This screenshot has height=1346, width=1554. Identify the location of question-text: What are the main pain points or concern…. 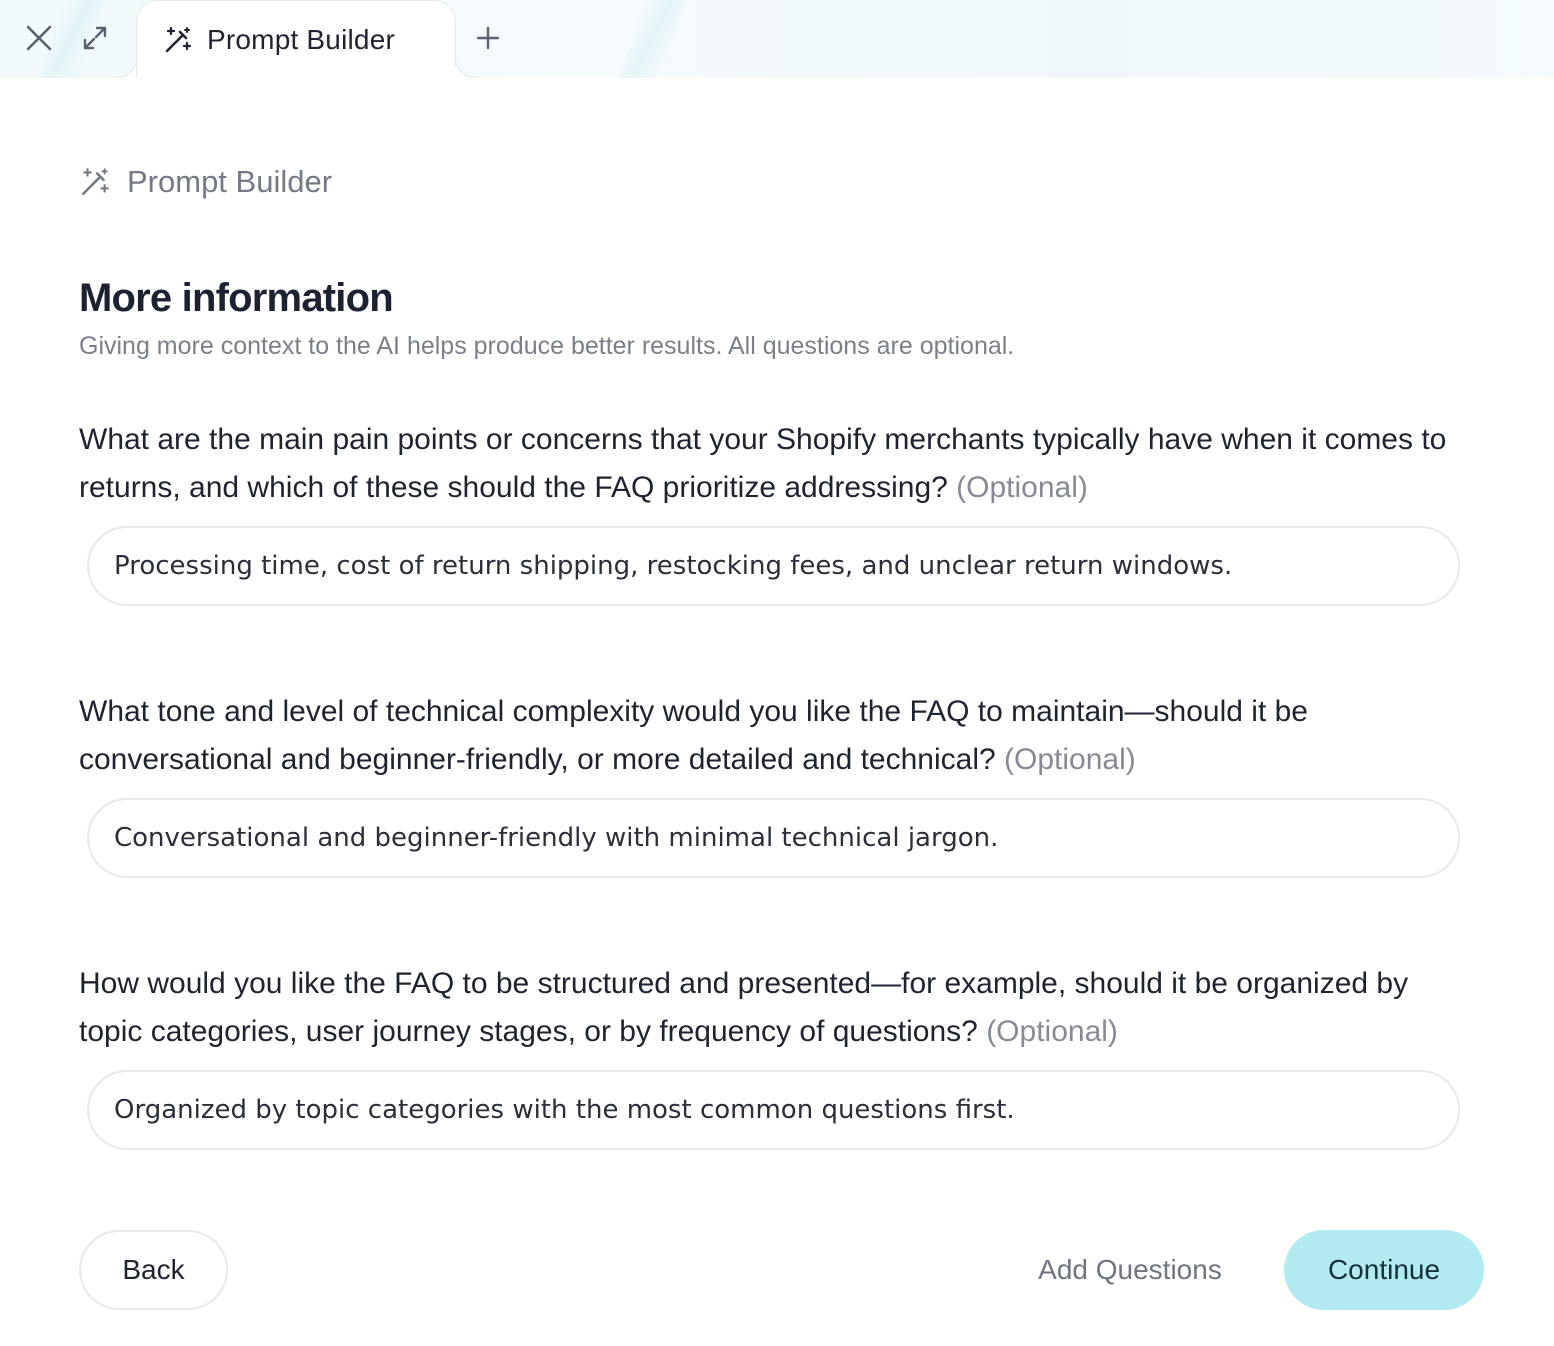
(763, 463).